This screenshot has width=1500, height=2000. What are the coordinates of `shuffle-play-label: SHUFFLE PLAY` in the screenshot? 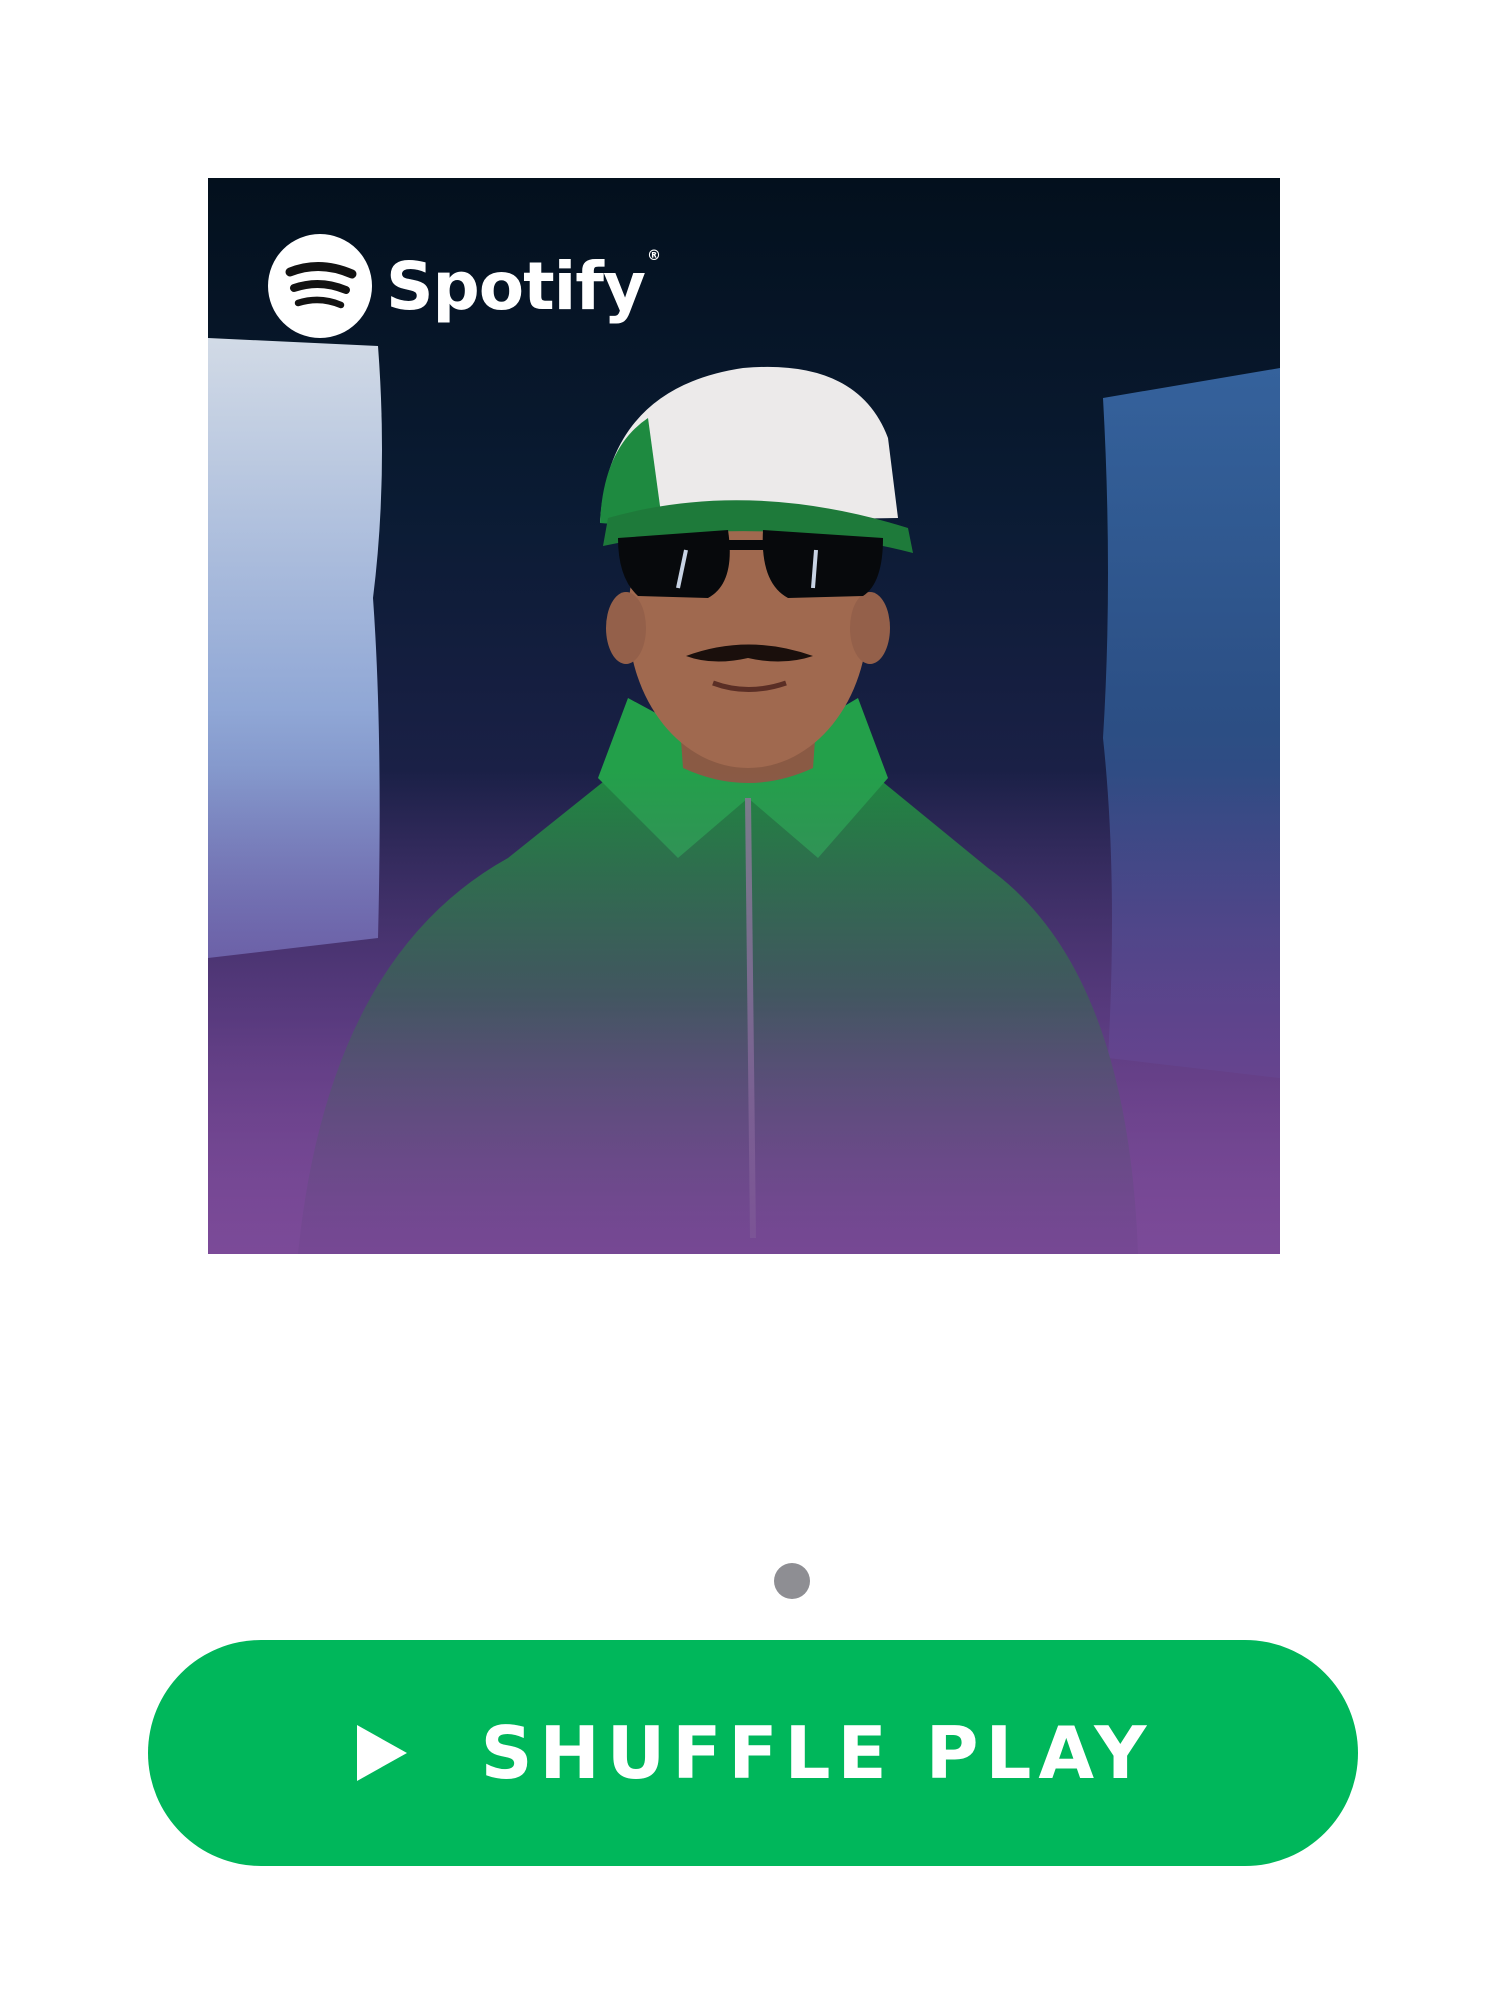 It's located at (817, 1753).